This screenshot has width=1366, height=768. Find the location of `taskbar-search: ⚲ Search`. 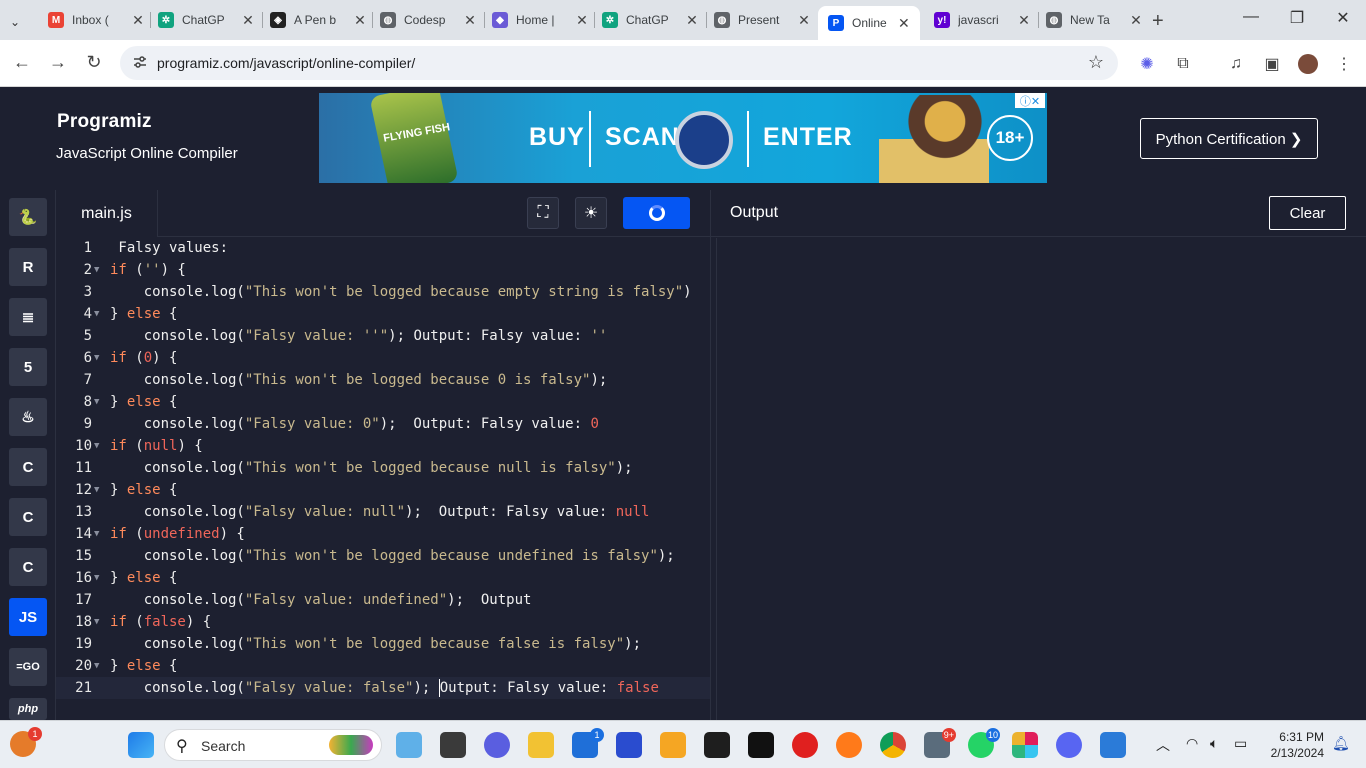

taskbar-search: ⚲ Search is located at coordinates (273, 745).